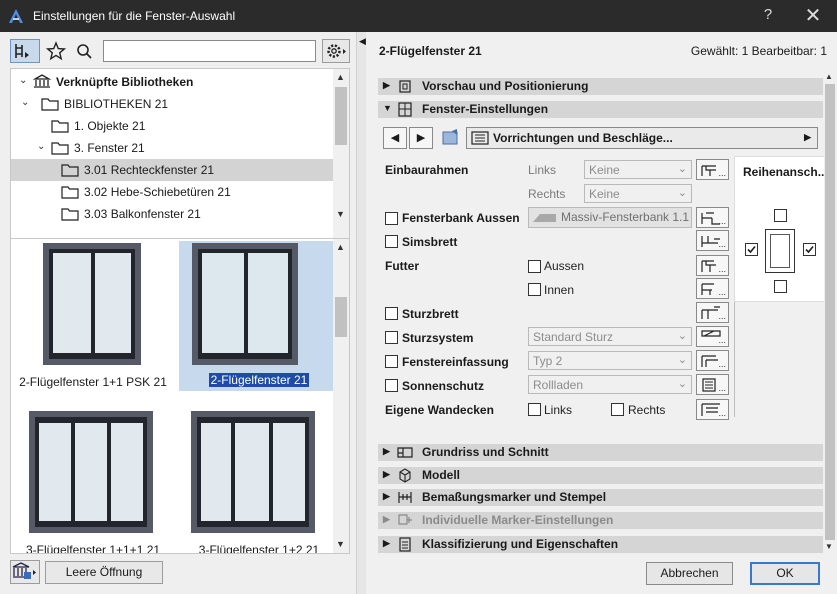 Image resolution: width=837 pixels, height=594 pixels. I want to click on tree-item-rechteckfenster-21: 3.01 Rechteckfenster 21, so click(172, 170).